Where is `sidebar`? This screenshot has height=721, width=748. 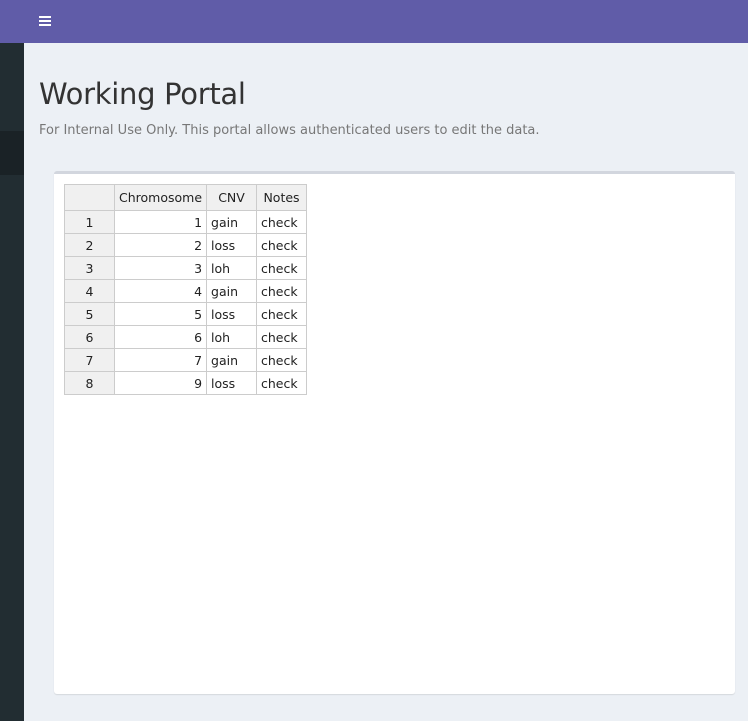 sidebar is located at coordinates (12, 382).